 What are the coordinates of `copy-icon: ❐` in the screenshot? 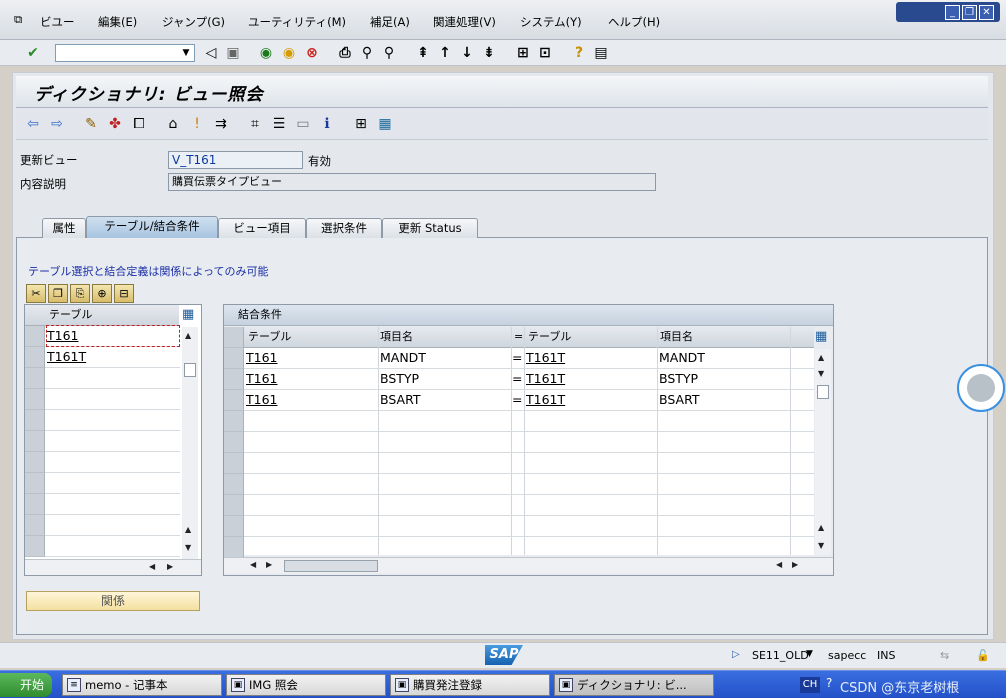 It's located at (58, 293).